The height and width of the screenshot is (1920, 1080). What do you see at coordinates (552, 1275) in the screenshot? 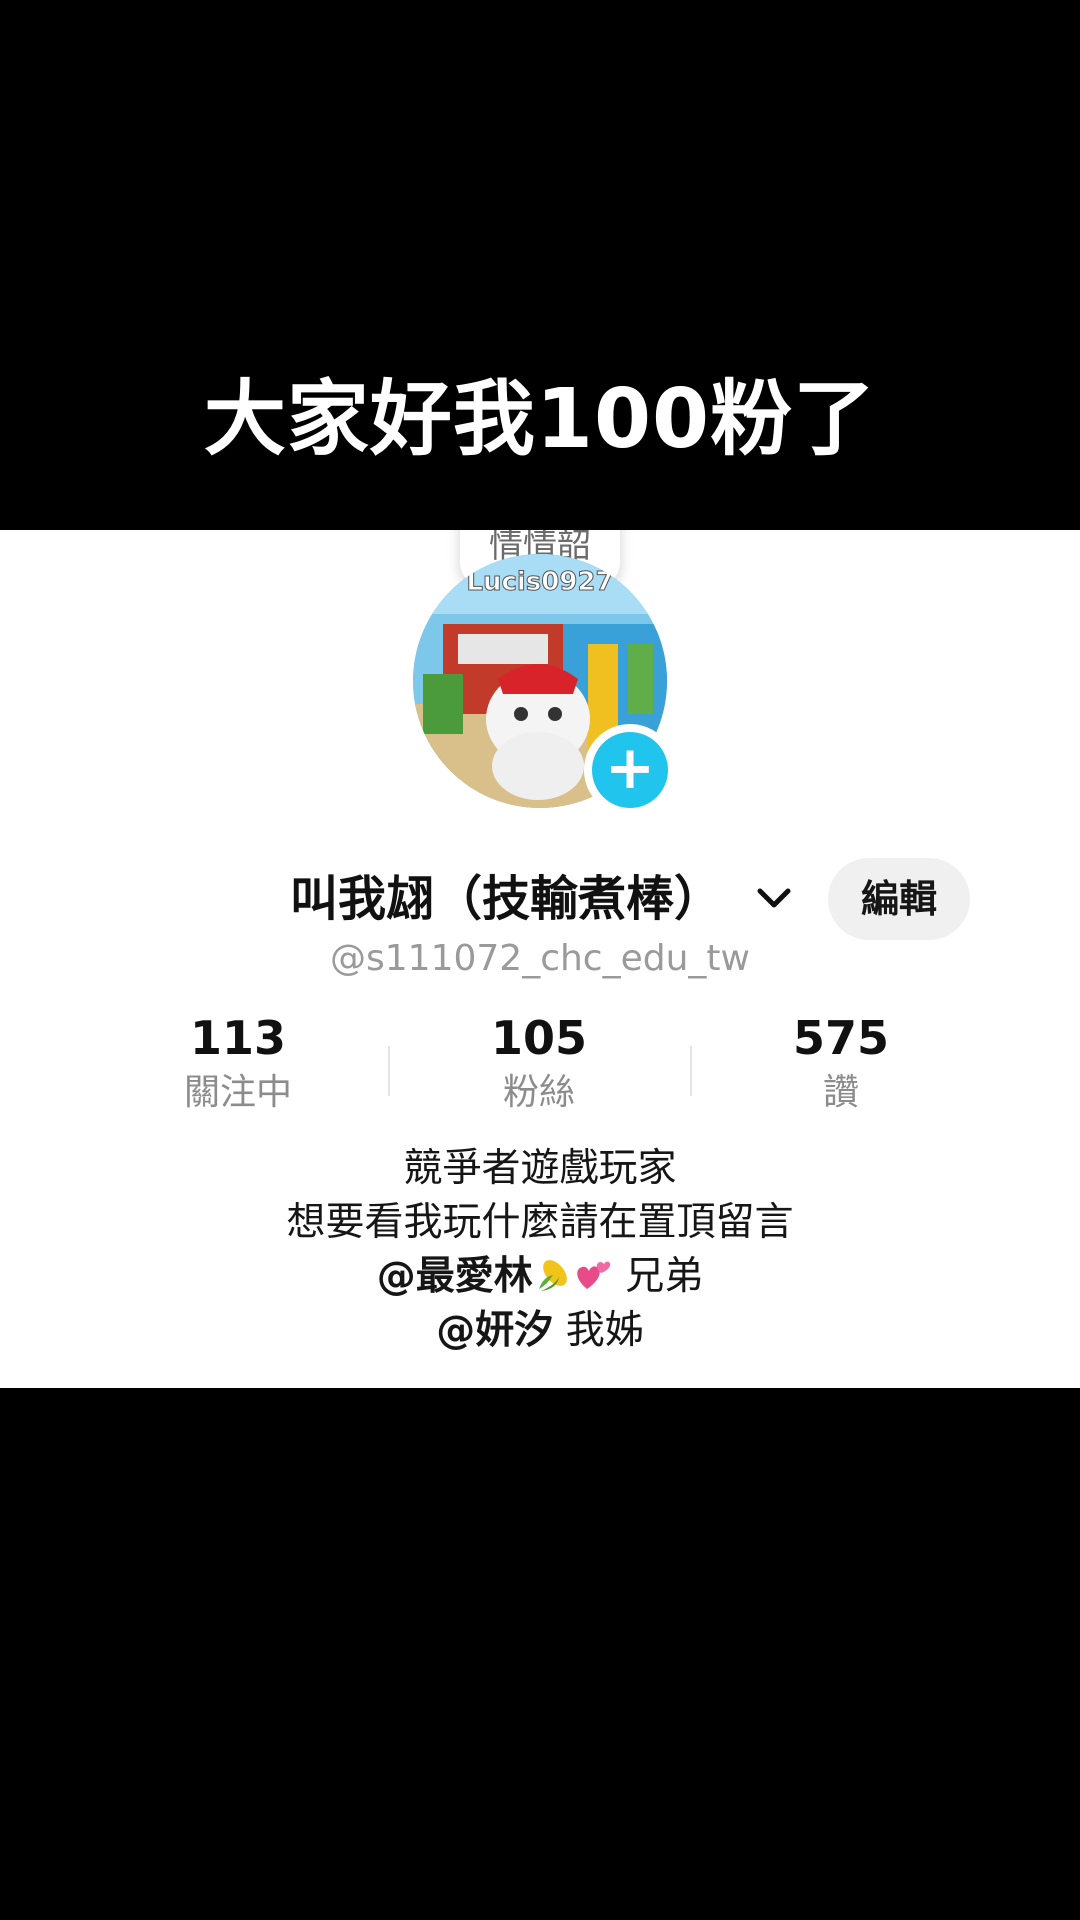
I see `corn-emoji-icon` at bounding box center [552, 1275].